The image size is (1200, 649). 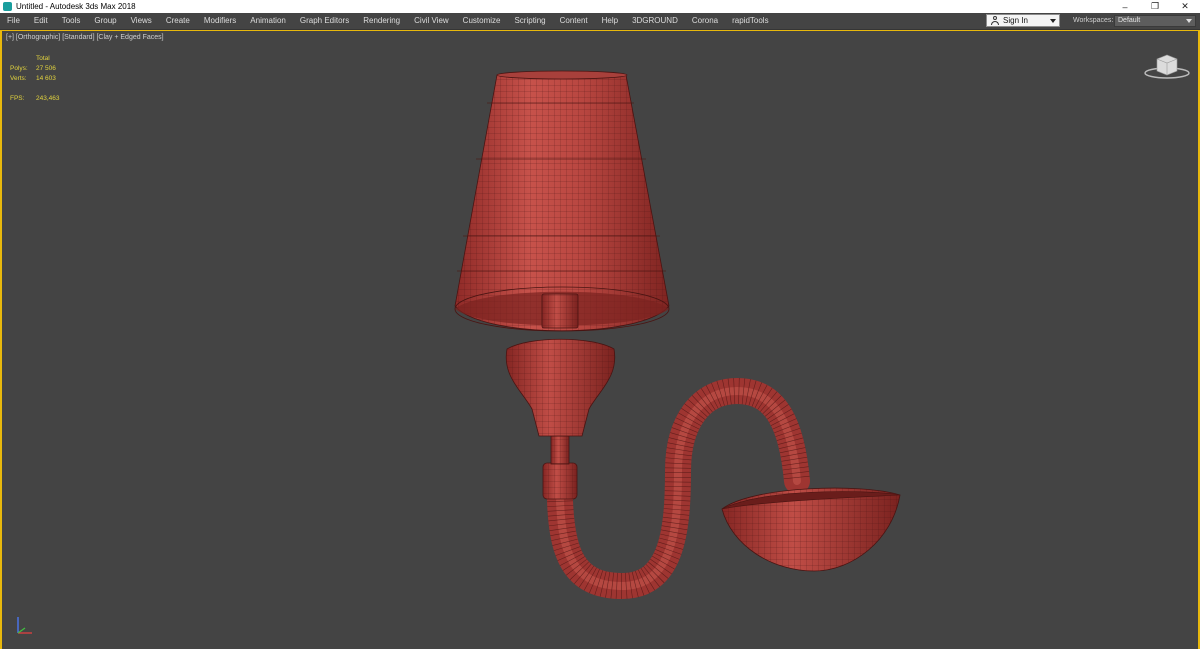 I want to click on menu-content: Content, so click(x=574, y=21).